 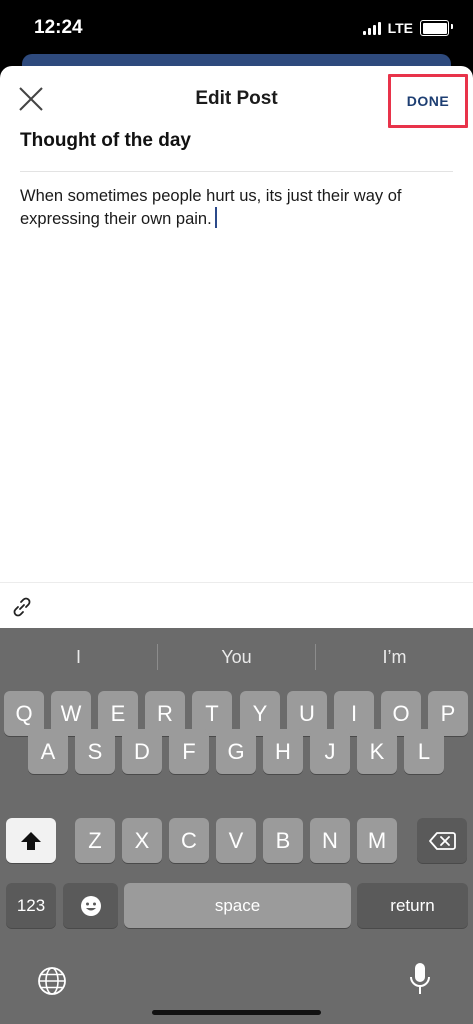 I want to click on suggestion-bar: I You I’m, so click(x=236, y=657).